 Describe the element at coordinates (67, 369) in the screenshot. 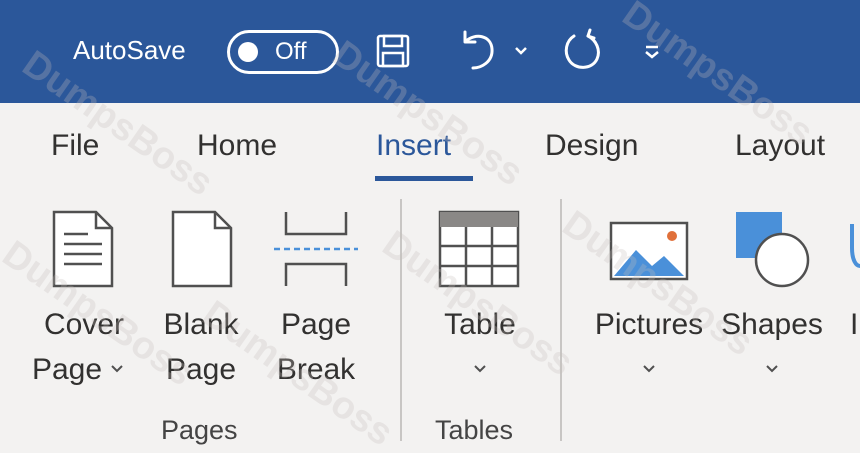

I see `cover-page-label-line2: Page` at that location.